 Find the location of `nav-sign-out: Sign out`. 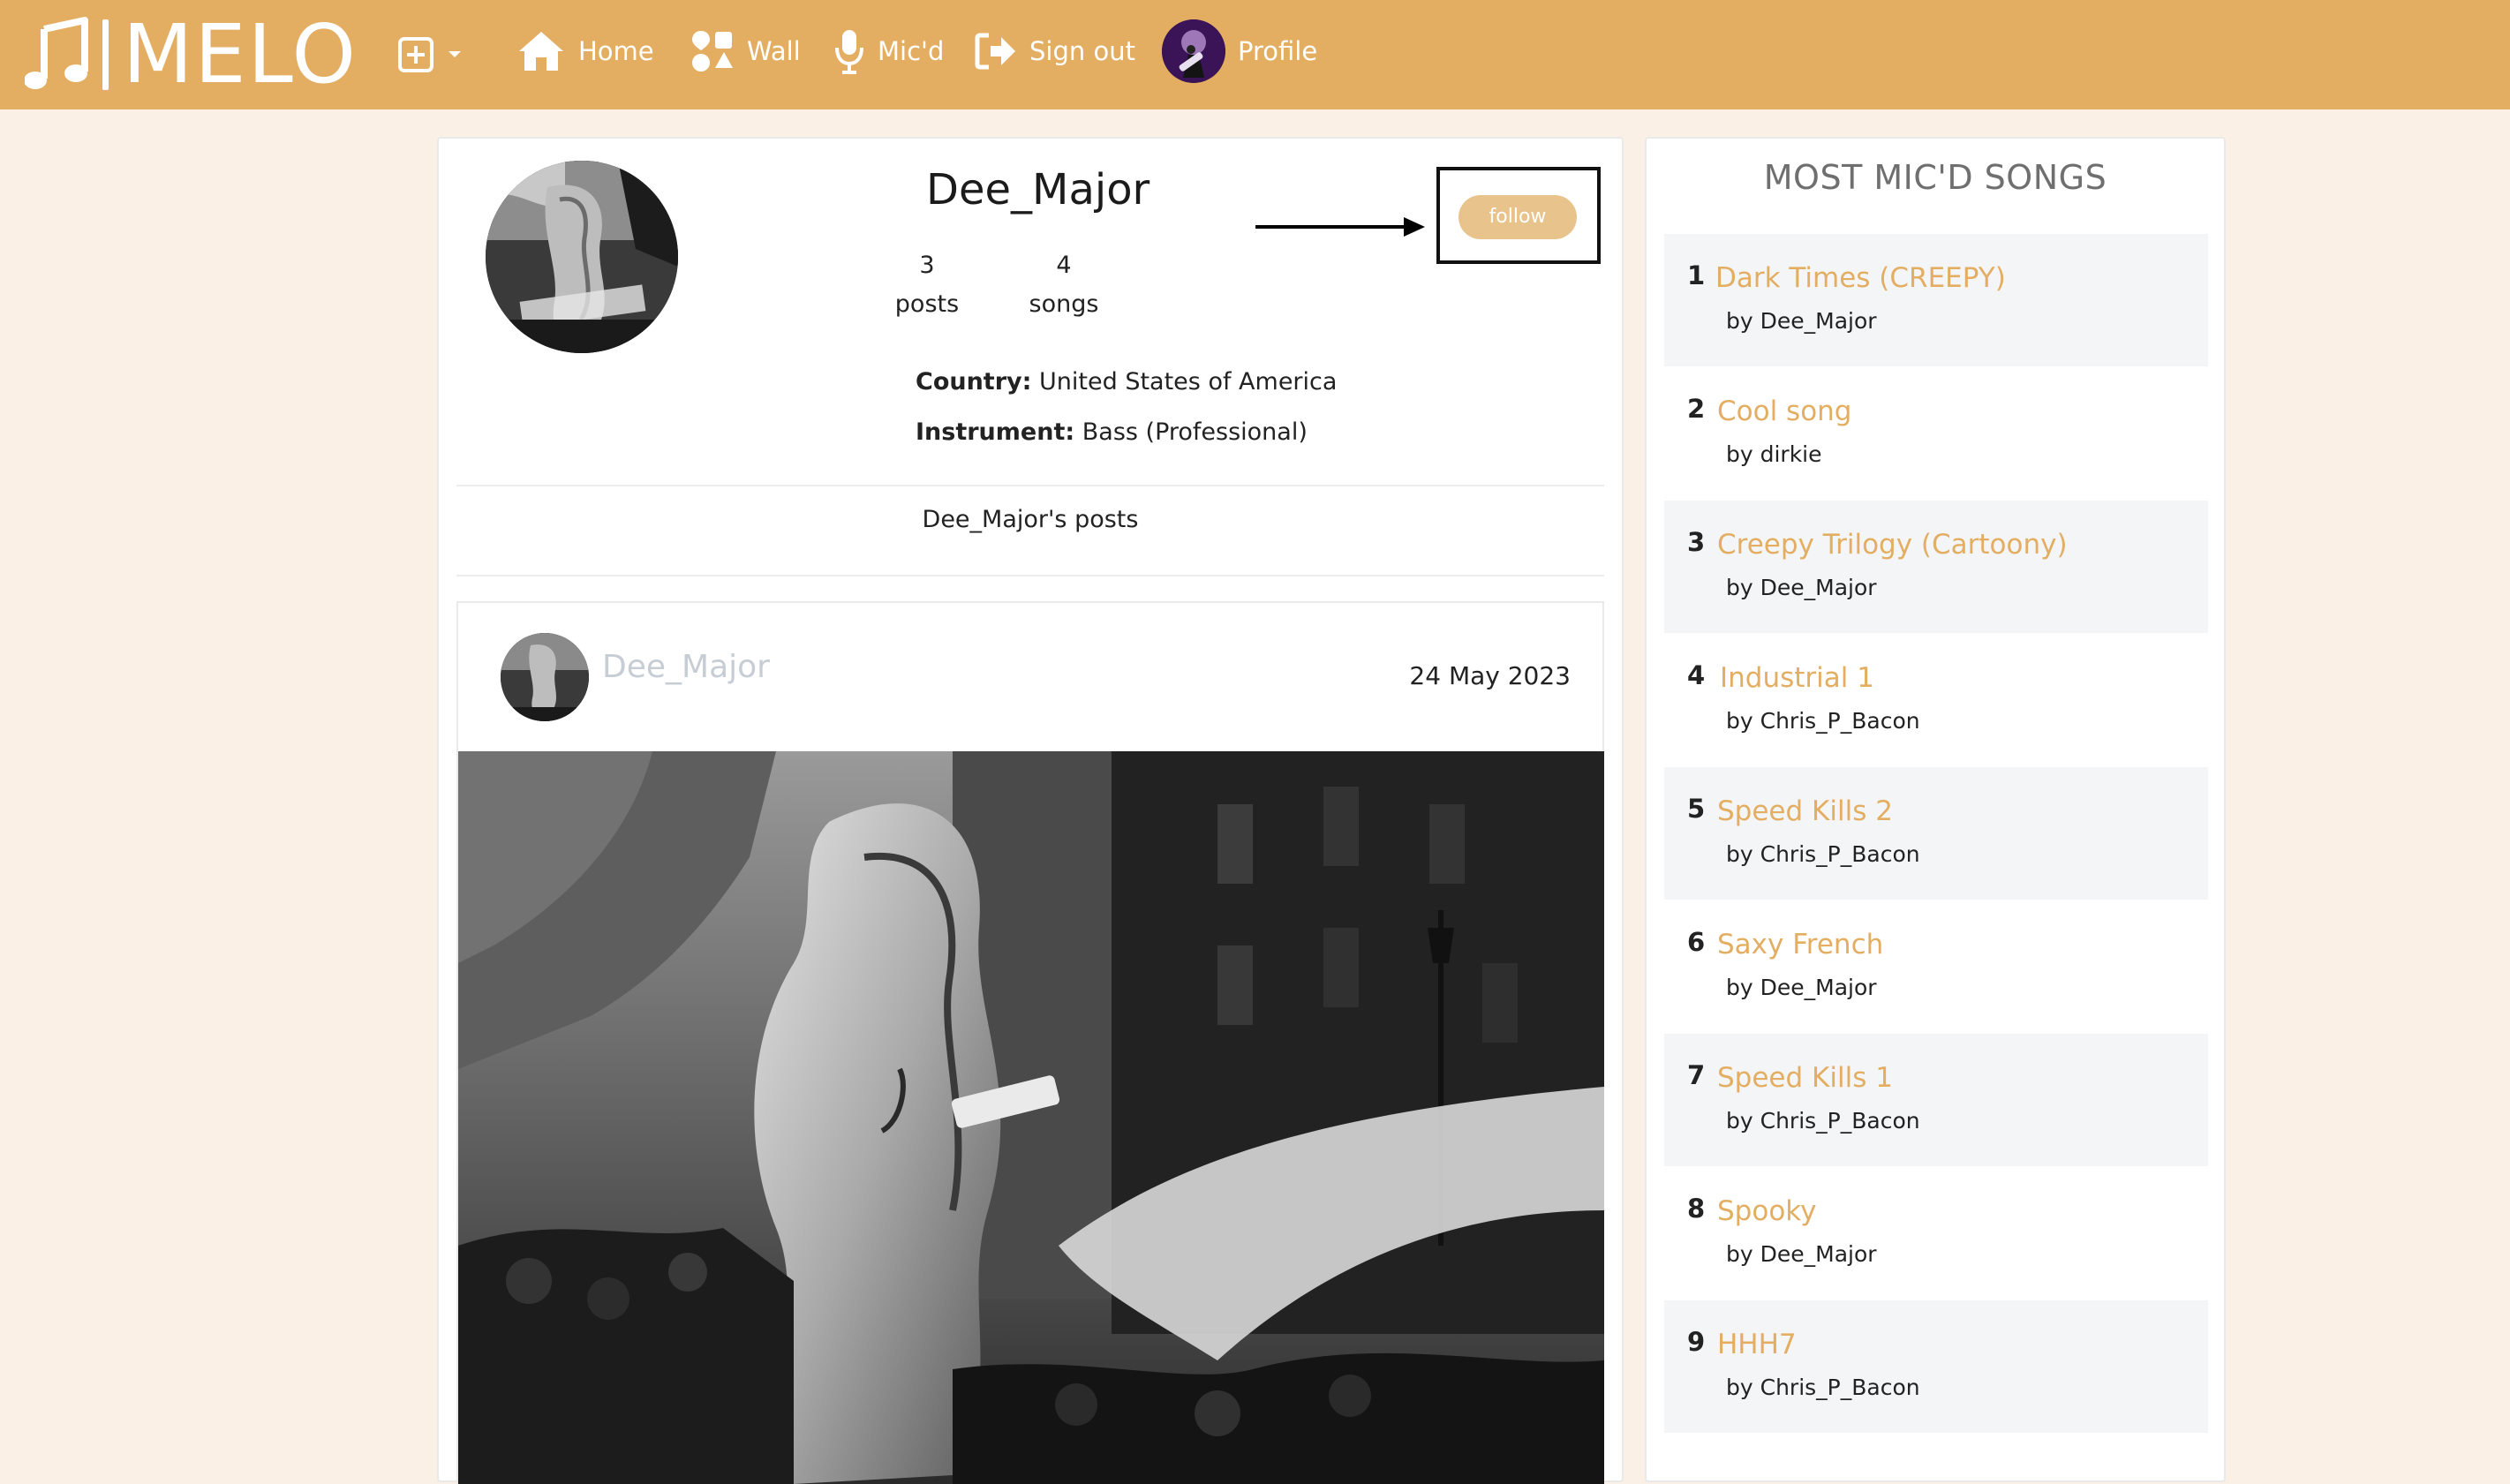

nav-sign-out: Sign out is located at coordinates (1055, 51).